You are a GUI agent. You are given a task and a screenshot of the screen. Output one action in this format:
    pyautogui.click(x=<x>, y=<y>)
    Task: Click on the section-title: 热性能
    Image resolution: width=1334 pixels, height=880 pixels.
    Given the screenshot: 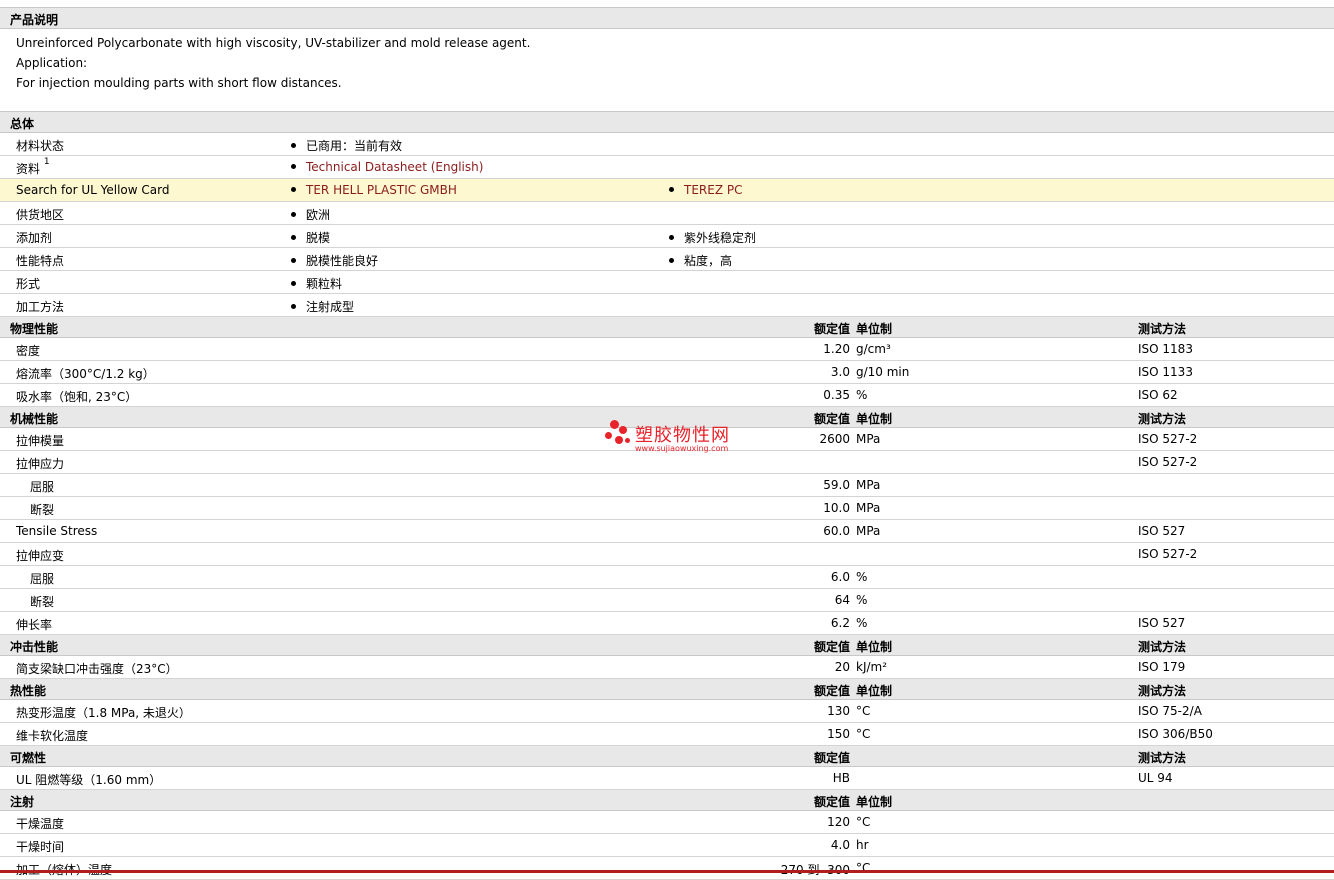 What is the action you would take?
    pyautogui.click(x=28, y=691)
    